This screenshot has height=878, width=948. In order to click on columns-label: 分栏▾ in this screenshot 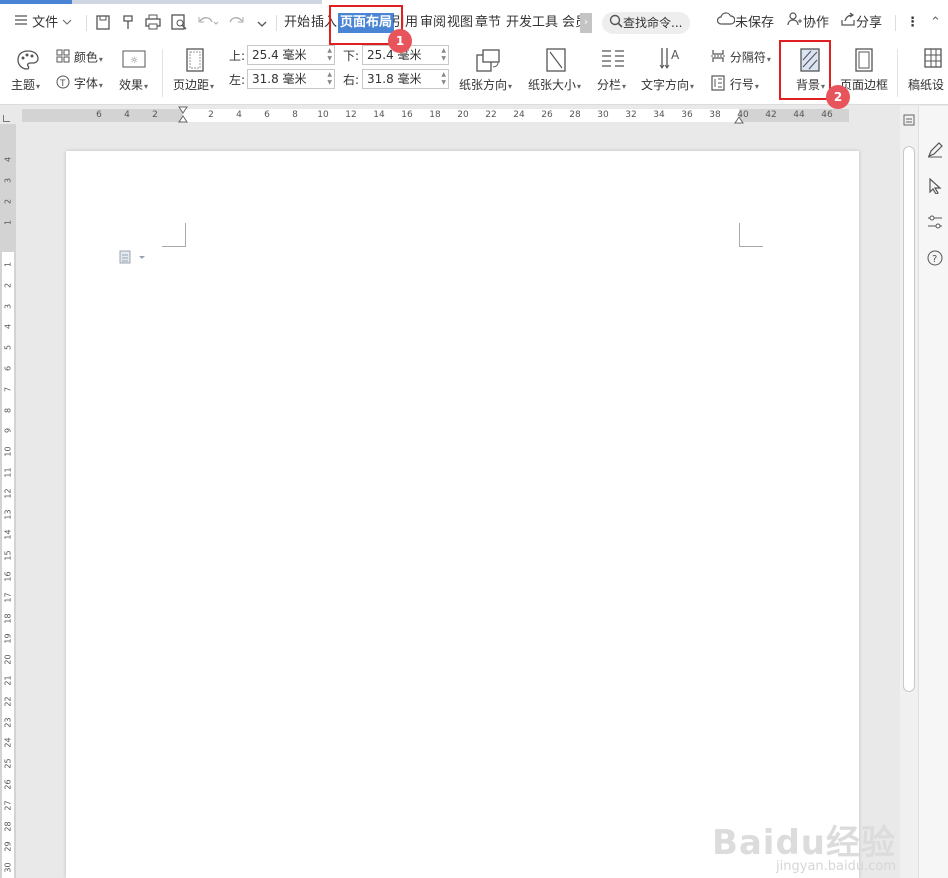, I will do `click(611, 86)`.